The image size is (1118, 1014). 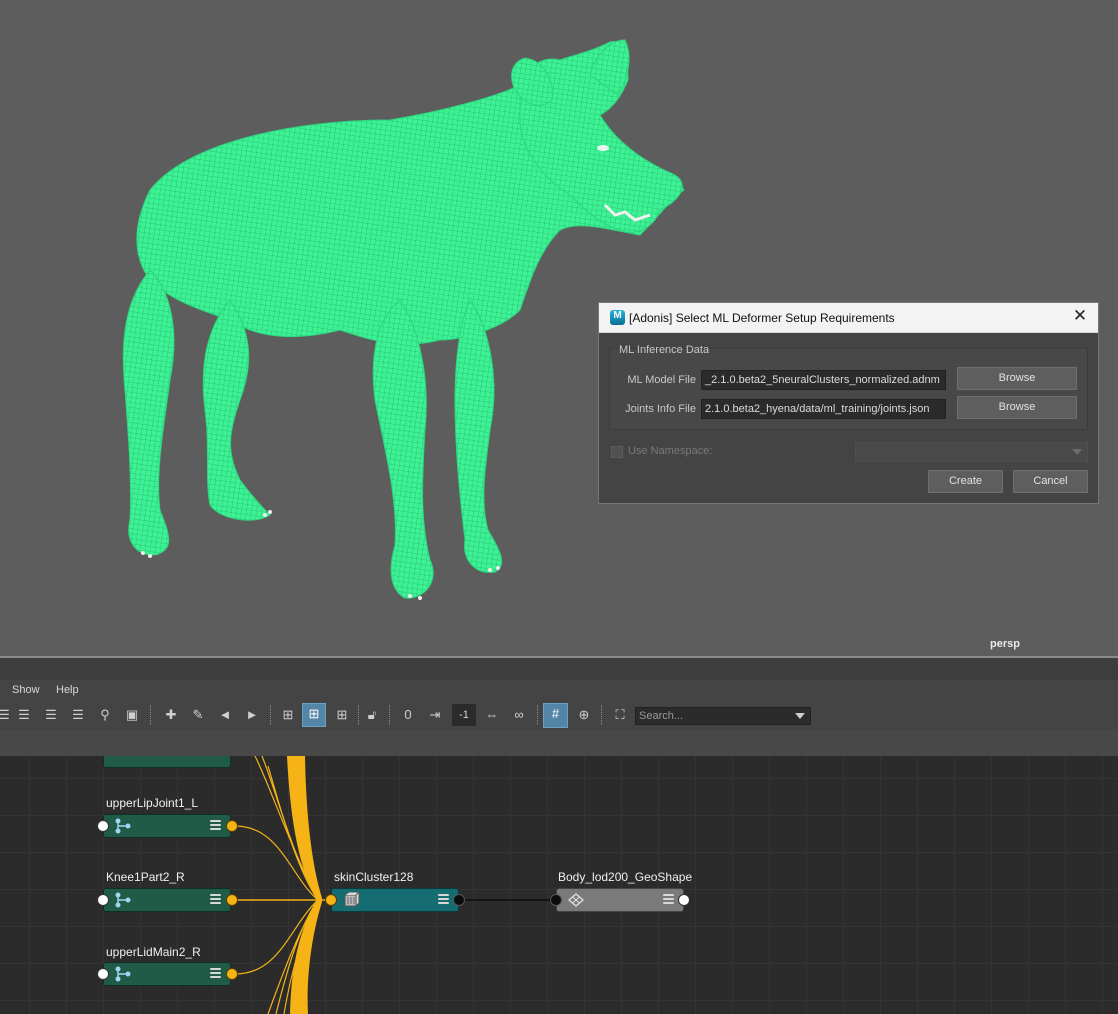 I want to click on node-upperLidMain2_R, so click(x=167, y=974).